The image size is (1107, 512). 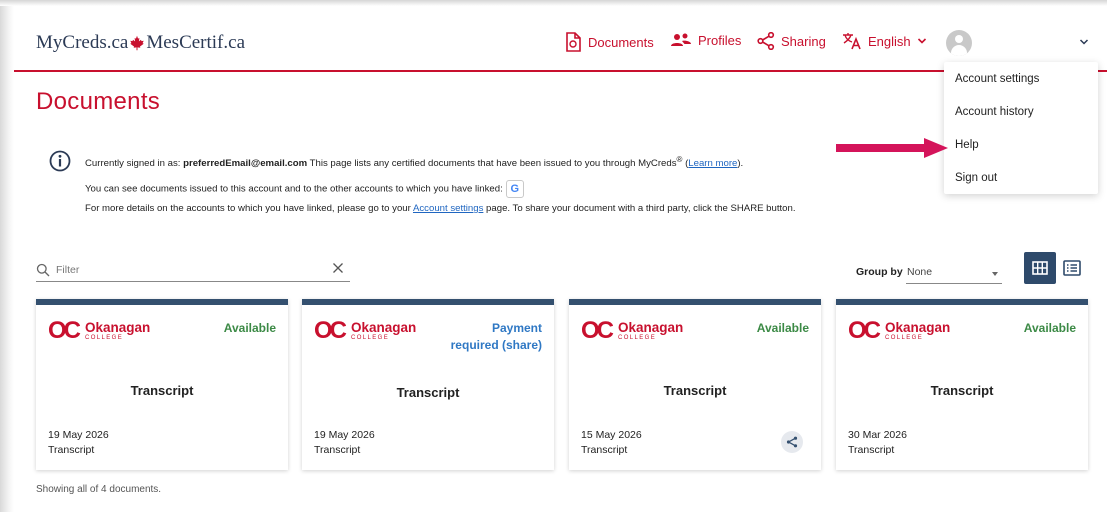 What do you see at coordinates (803, 41) in the screenshot?
I see `nav-sharing-label: Sharing` at bounding box center [803, 41].